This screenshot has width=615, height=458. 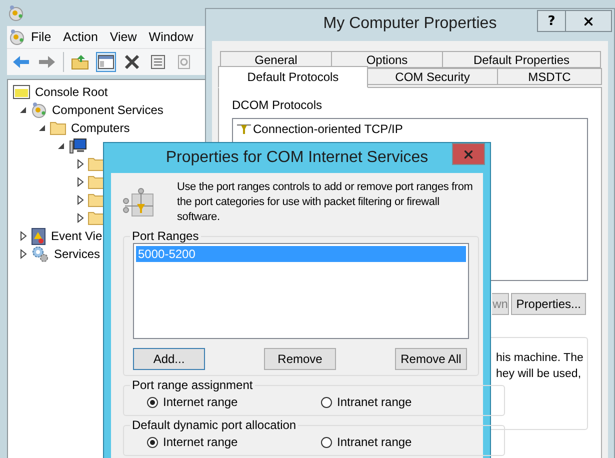 What do you see at coordinates (540, 358) in the screenshot?
I see `info-text: his machine. The` at bounding box center [540, 358].